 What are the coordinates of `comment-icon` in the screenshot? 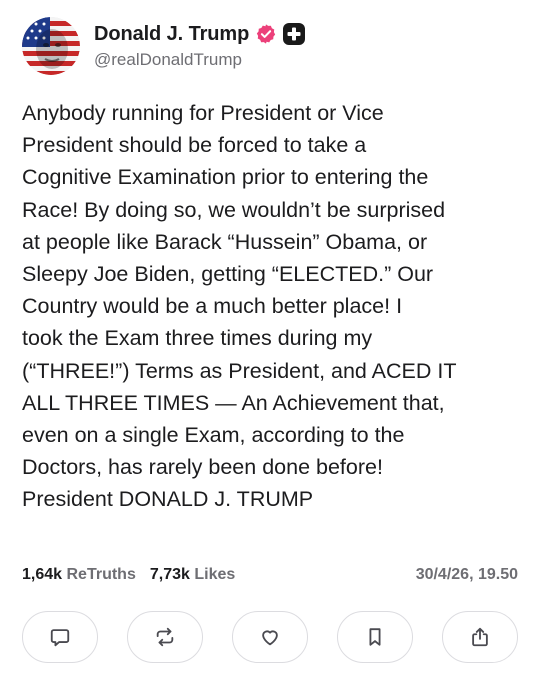 It's located at (60, 638).